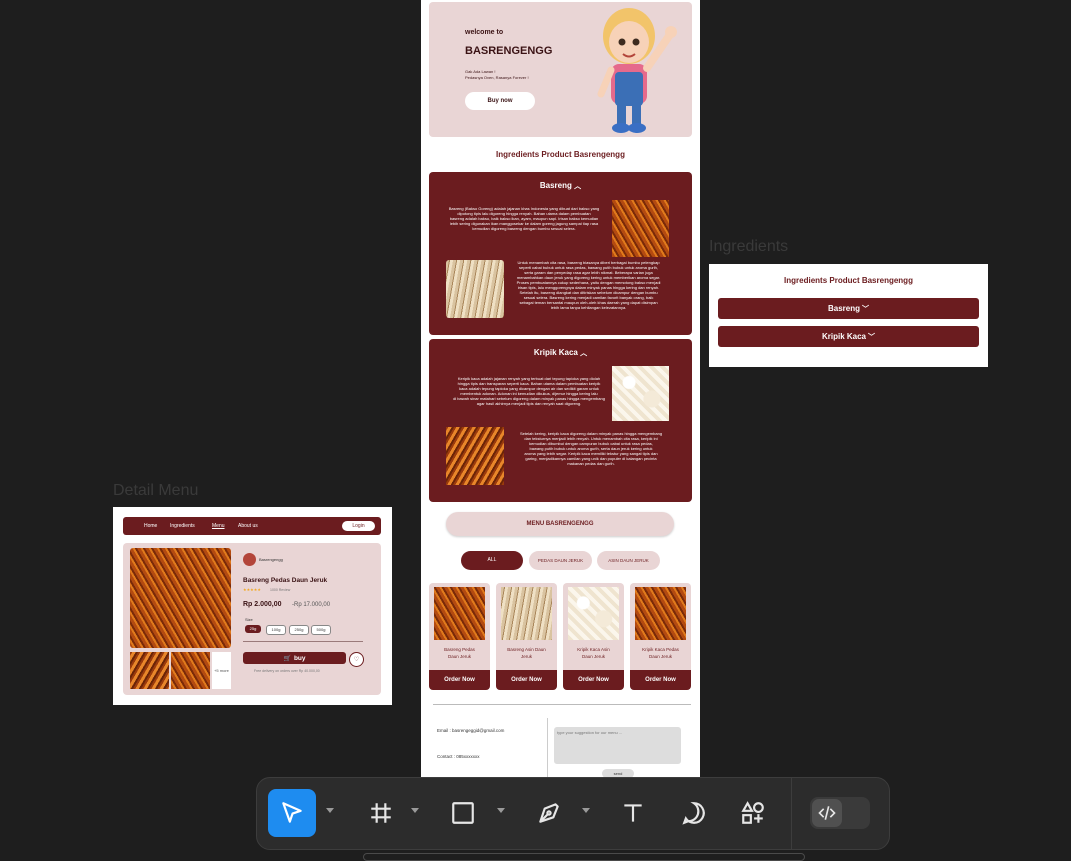  What do you see at coordinates (221, 670) in the screenshot?
I see `more-photos-thumb: +5 more` at bounding box center [221, 670].